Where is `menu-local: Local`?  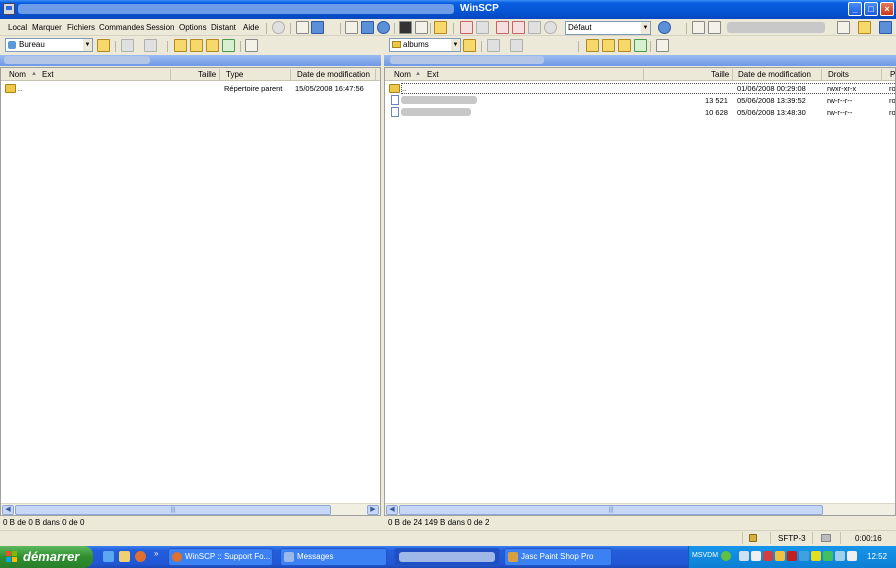
menu-local: Local is located at coordinates (17, 27).